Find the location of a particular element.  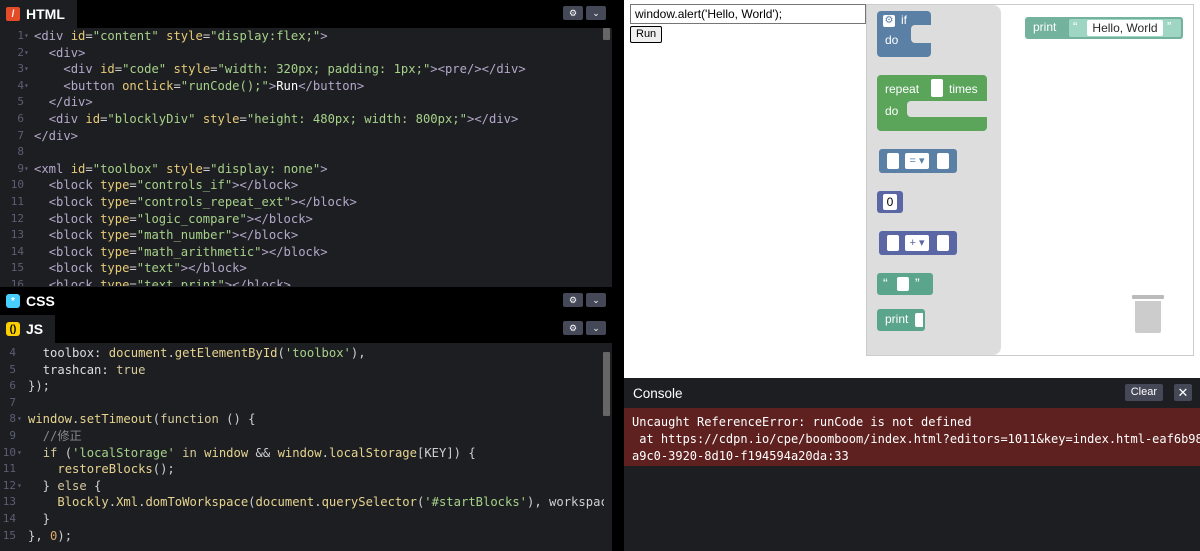

code-text: } is located at coordinates (39, 518).